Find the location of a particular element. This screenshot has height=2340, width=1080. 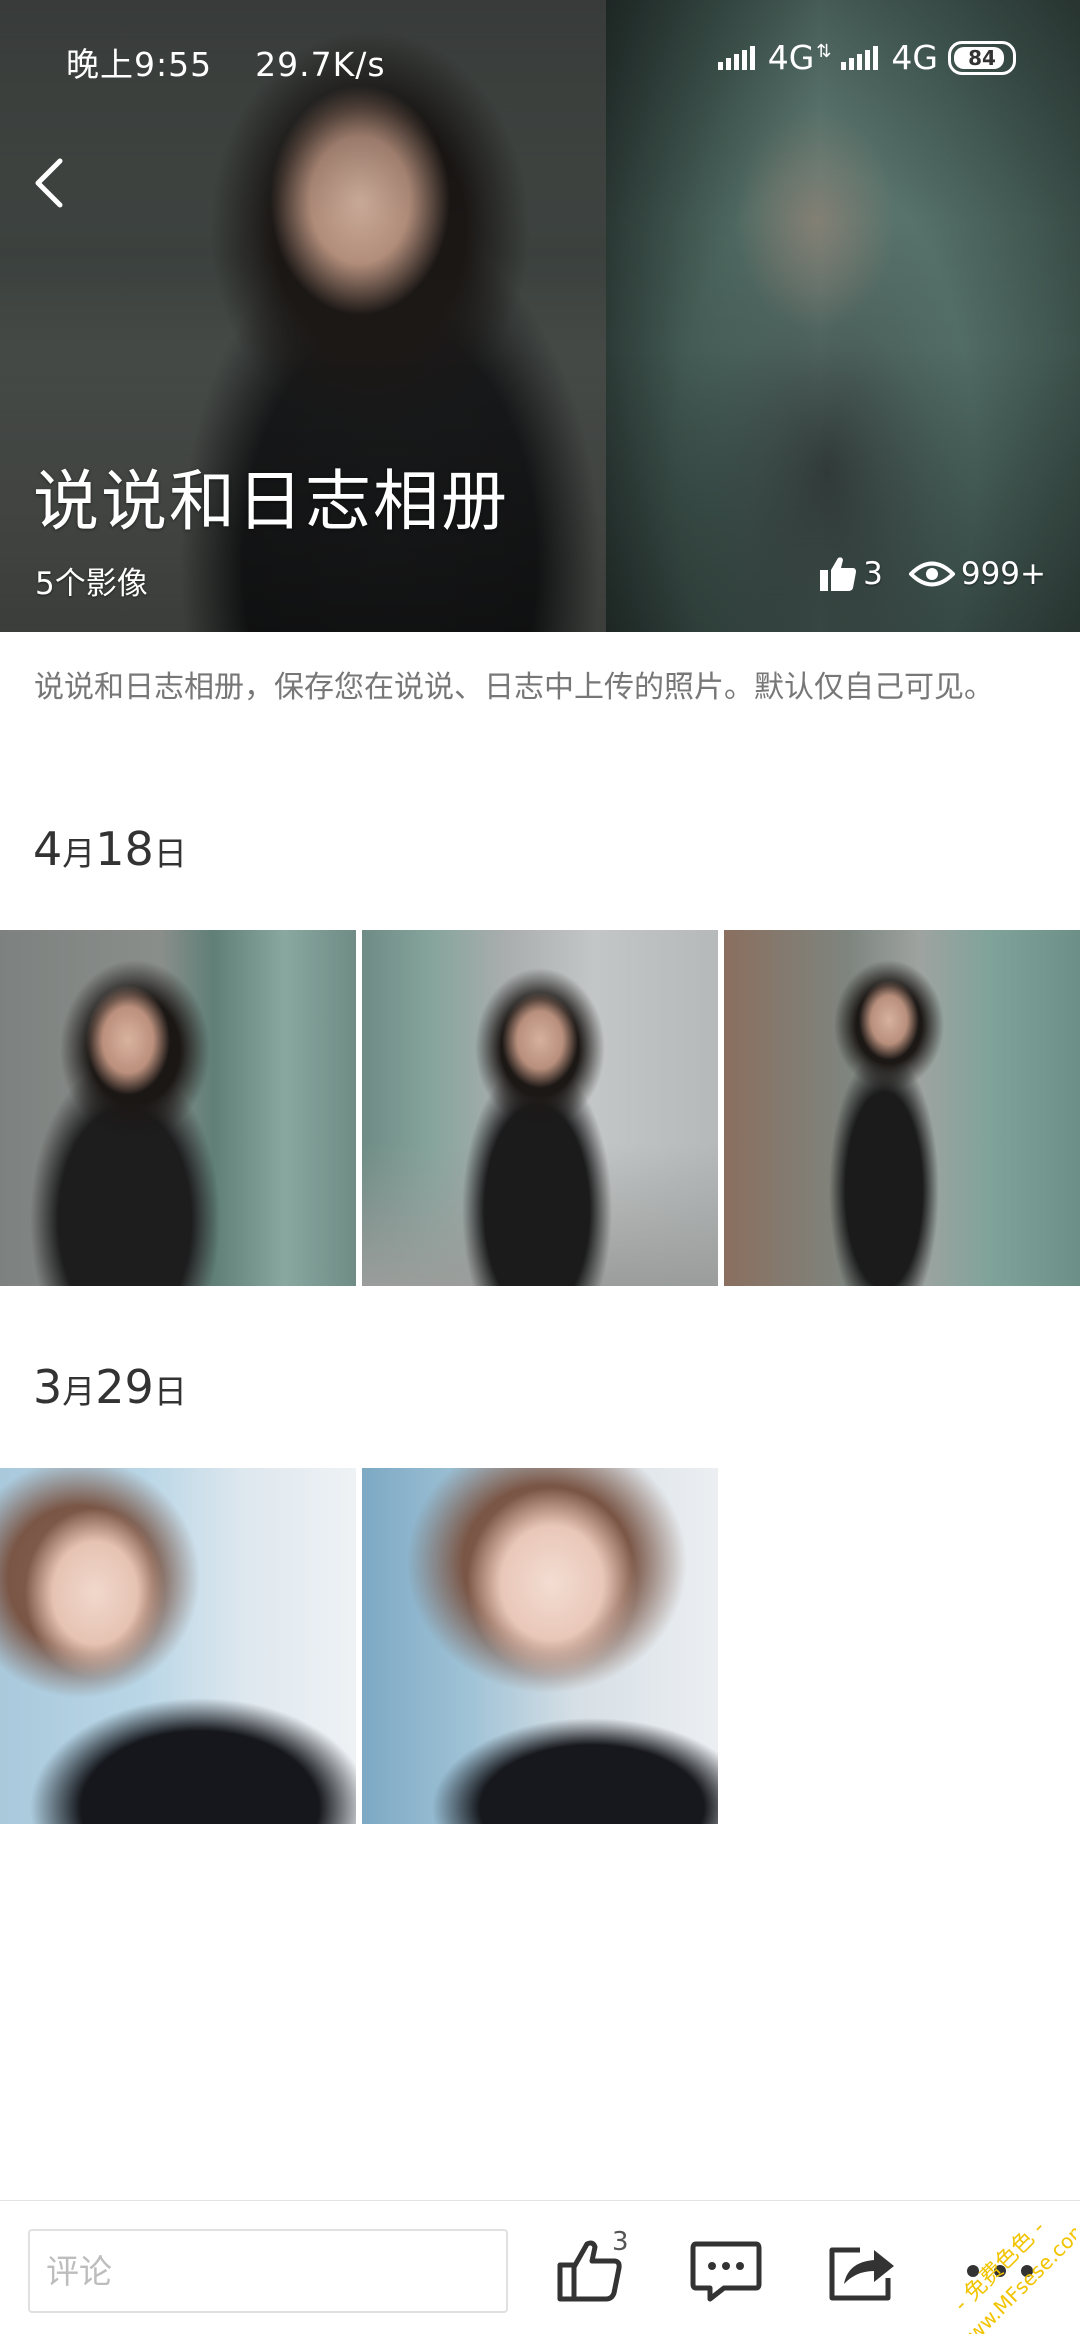

date-month: 4 is located at coordinates (48, 849).